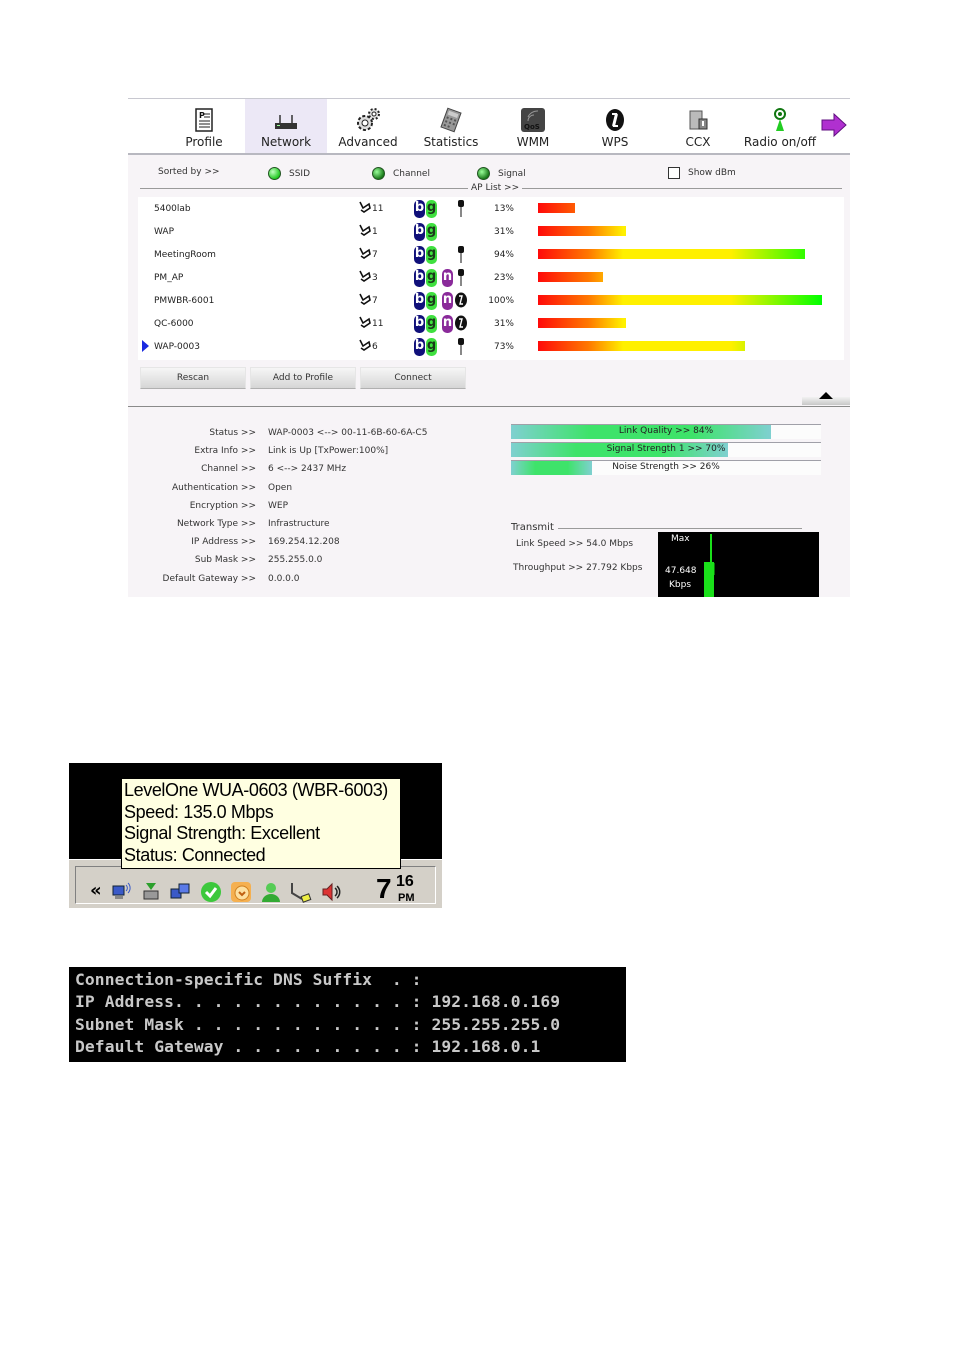  I want to click on ap-channel: 7, so click(375, 255).